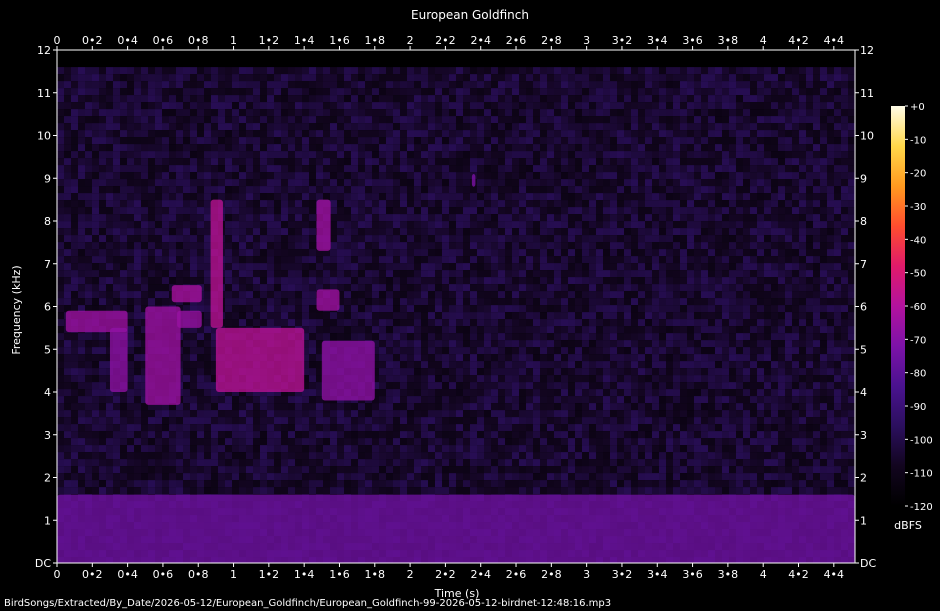  I want to click on x-tick-label-bottom: 3•2, so click(622, 574).